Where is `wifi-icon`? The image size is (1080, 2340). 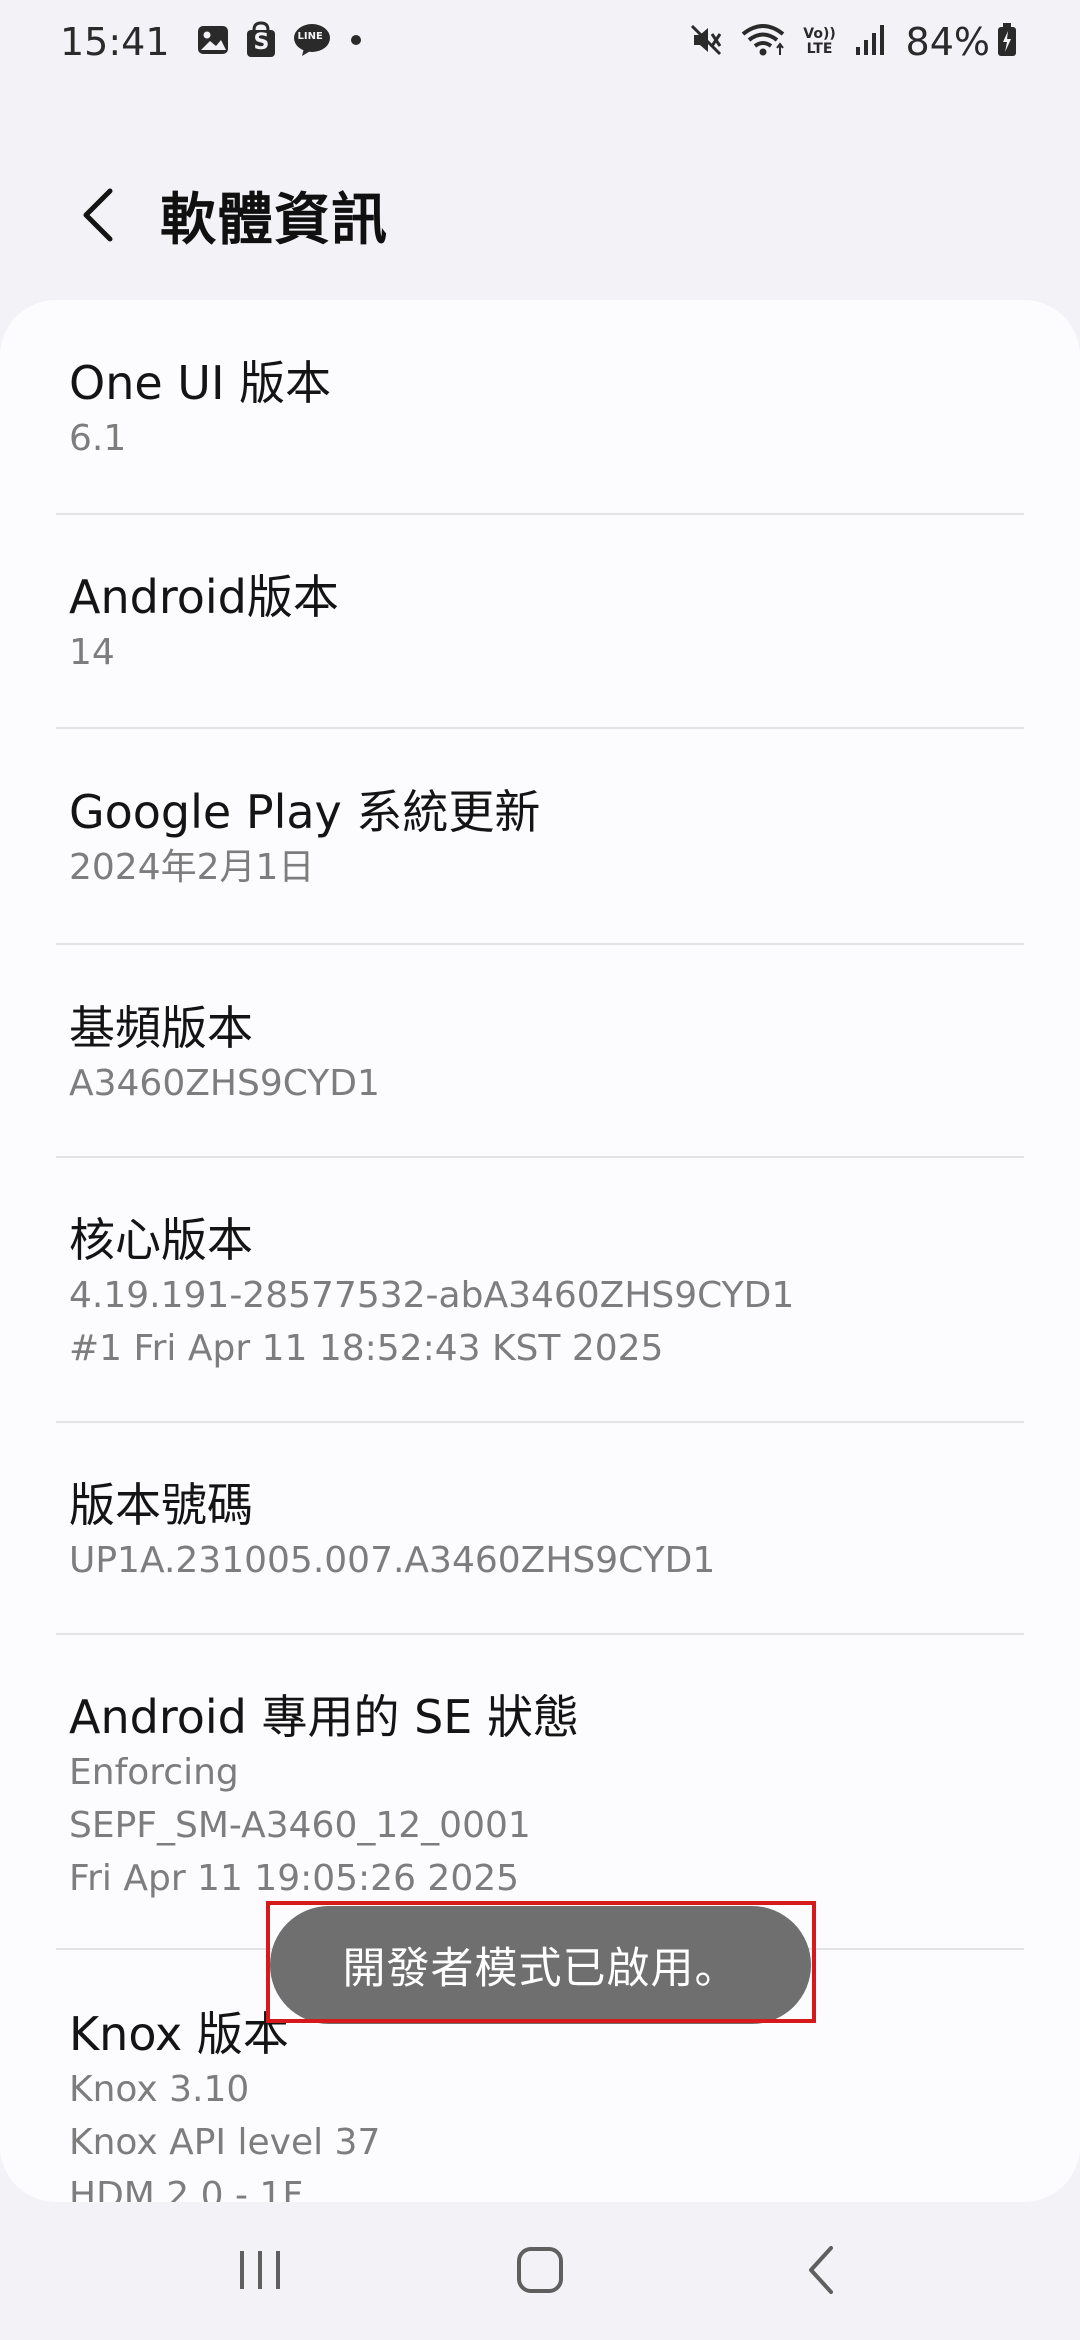 wifi-icon is located at coordinates (763, 42).